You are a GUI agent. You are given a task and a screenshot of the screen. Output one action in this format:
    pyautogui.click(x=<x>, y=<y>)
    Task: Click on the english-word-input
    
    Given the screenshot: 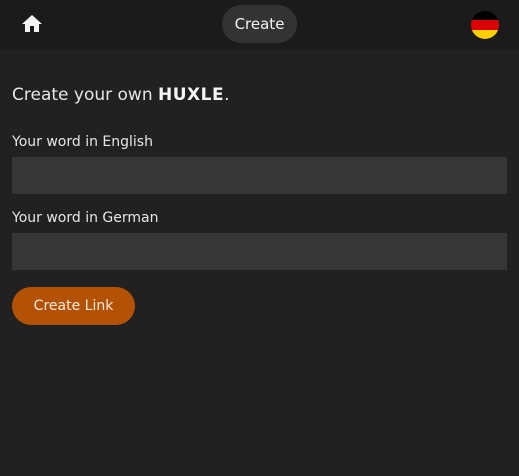 What is the action you would take?
    pyautogui.click(x=259, y=175)
    